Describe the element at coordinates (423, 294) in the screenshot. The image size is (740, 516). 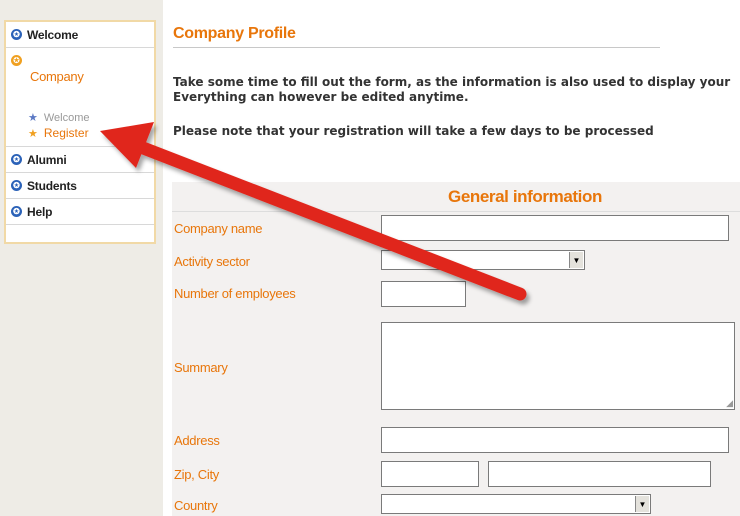
I see `employees-input` at that location.